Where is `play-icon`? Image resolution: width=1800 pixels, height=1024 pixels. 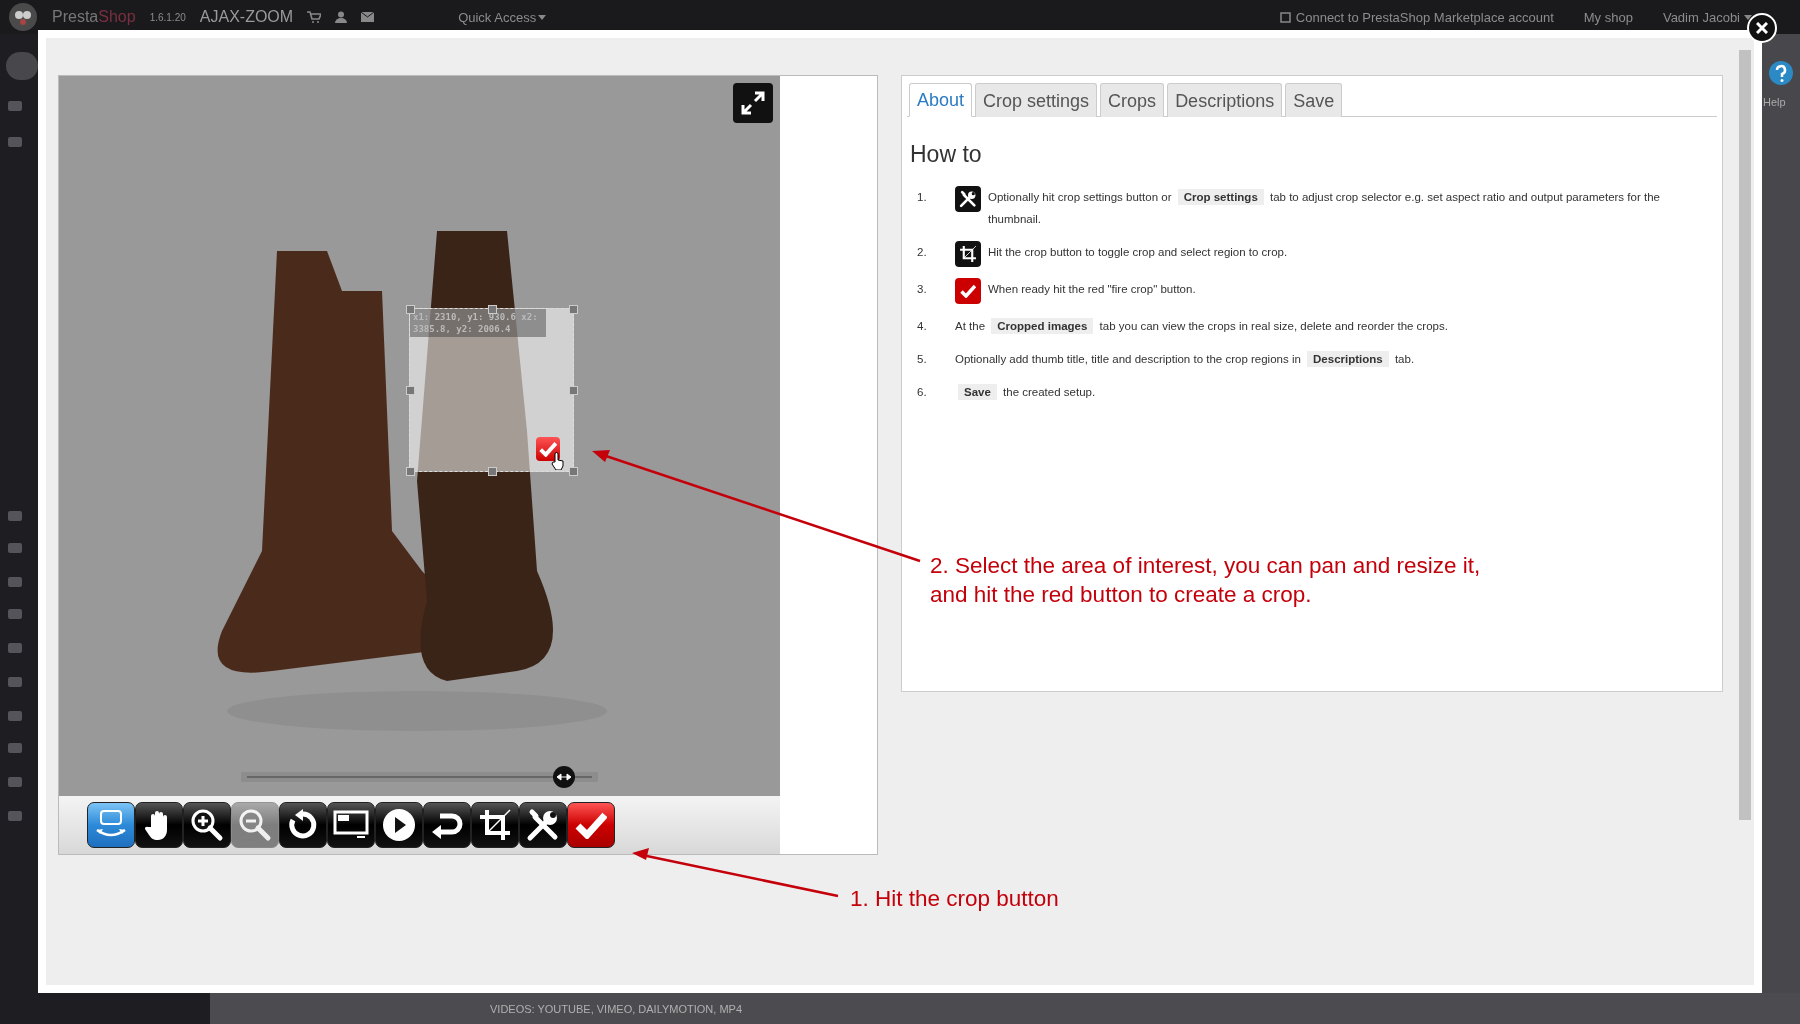
play-icon is located at coordinates (399, 825).